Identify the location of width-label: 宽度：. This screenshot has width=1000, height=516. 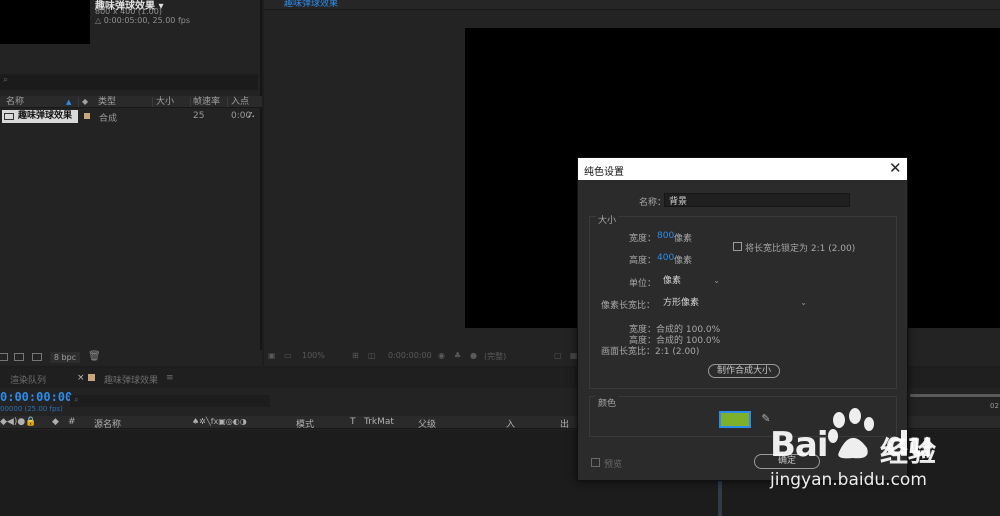
(643, 239).